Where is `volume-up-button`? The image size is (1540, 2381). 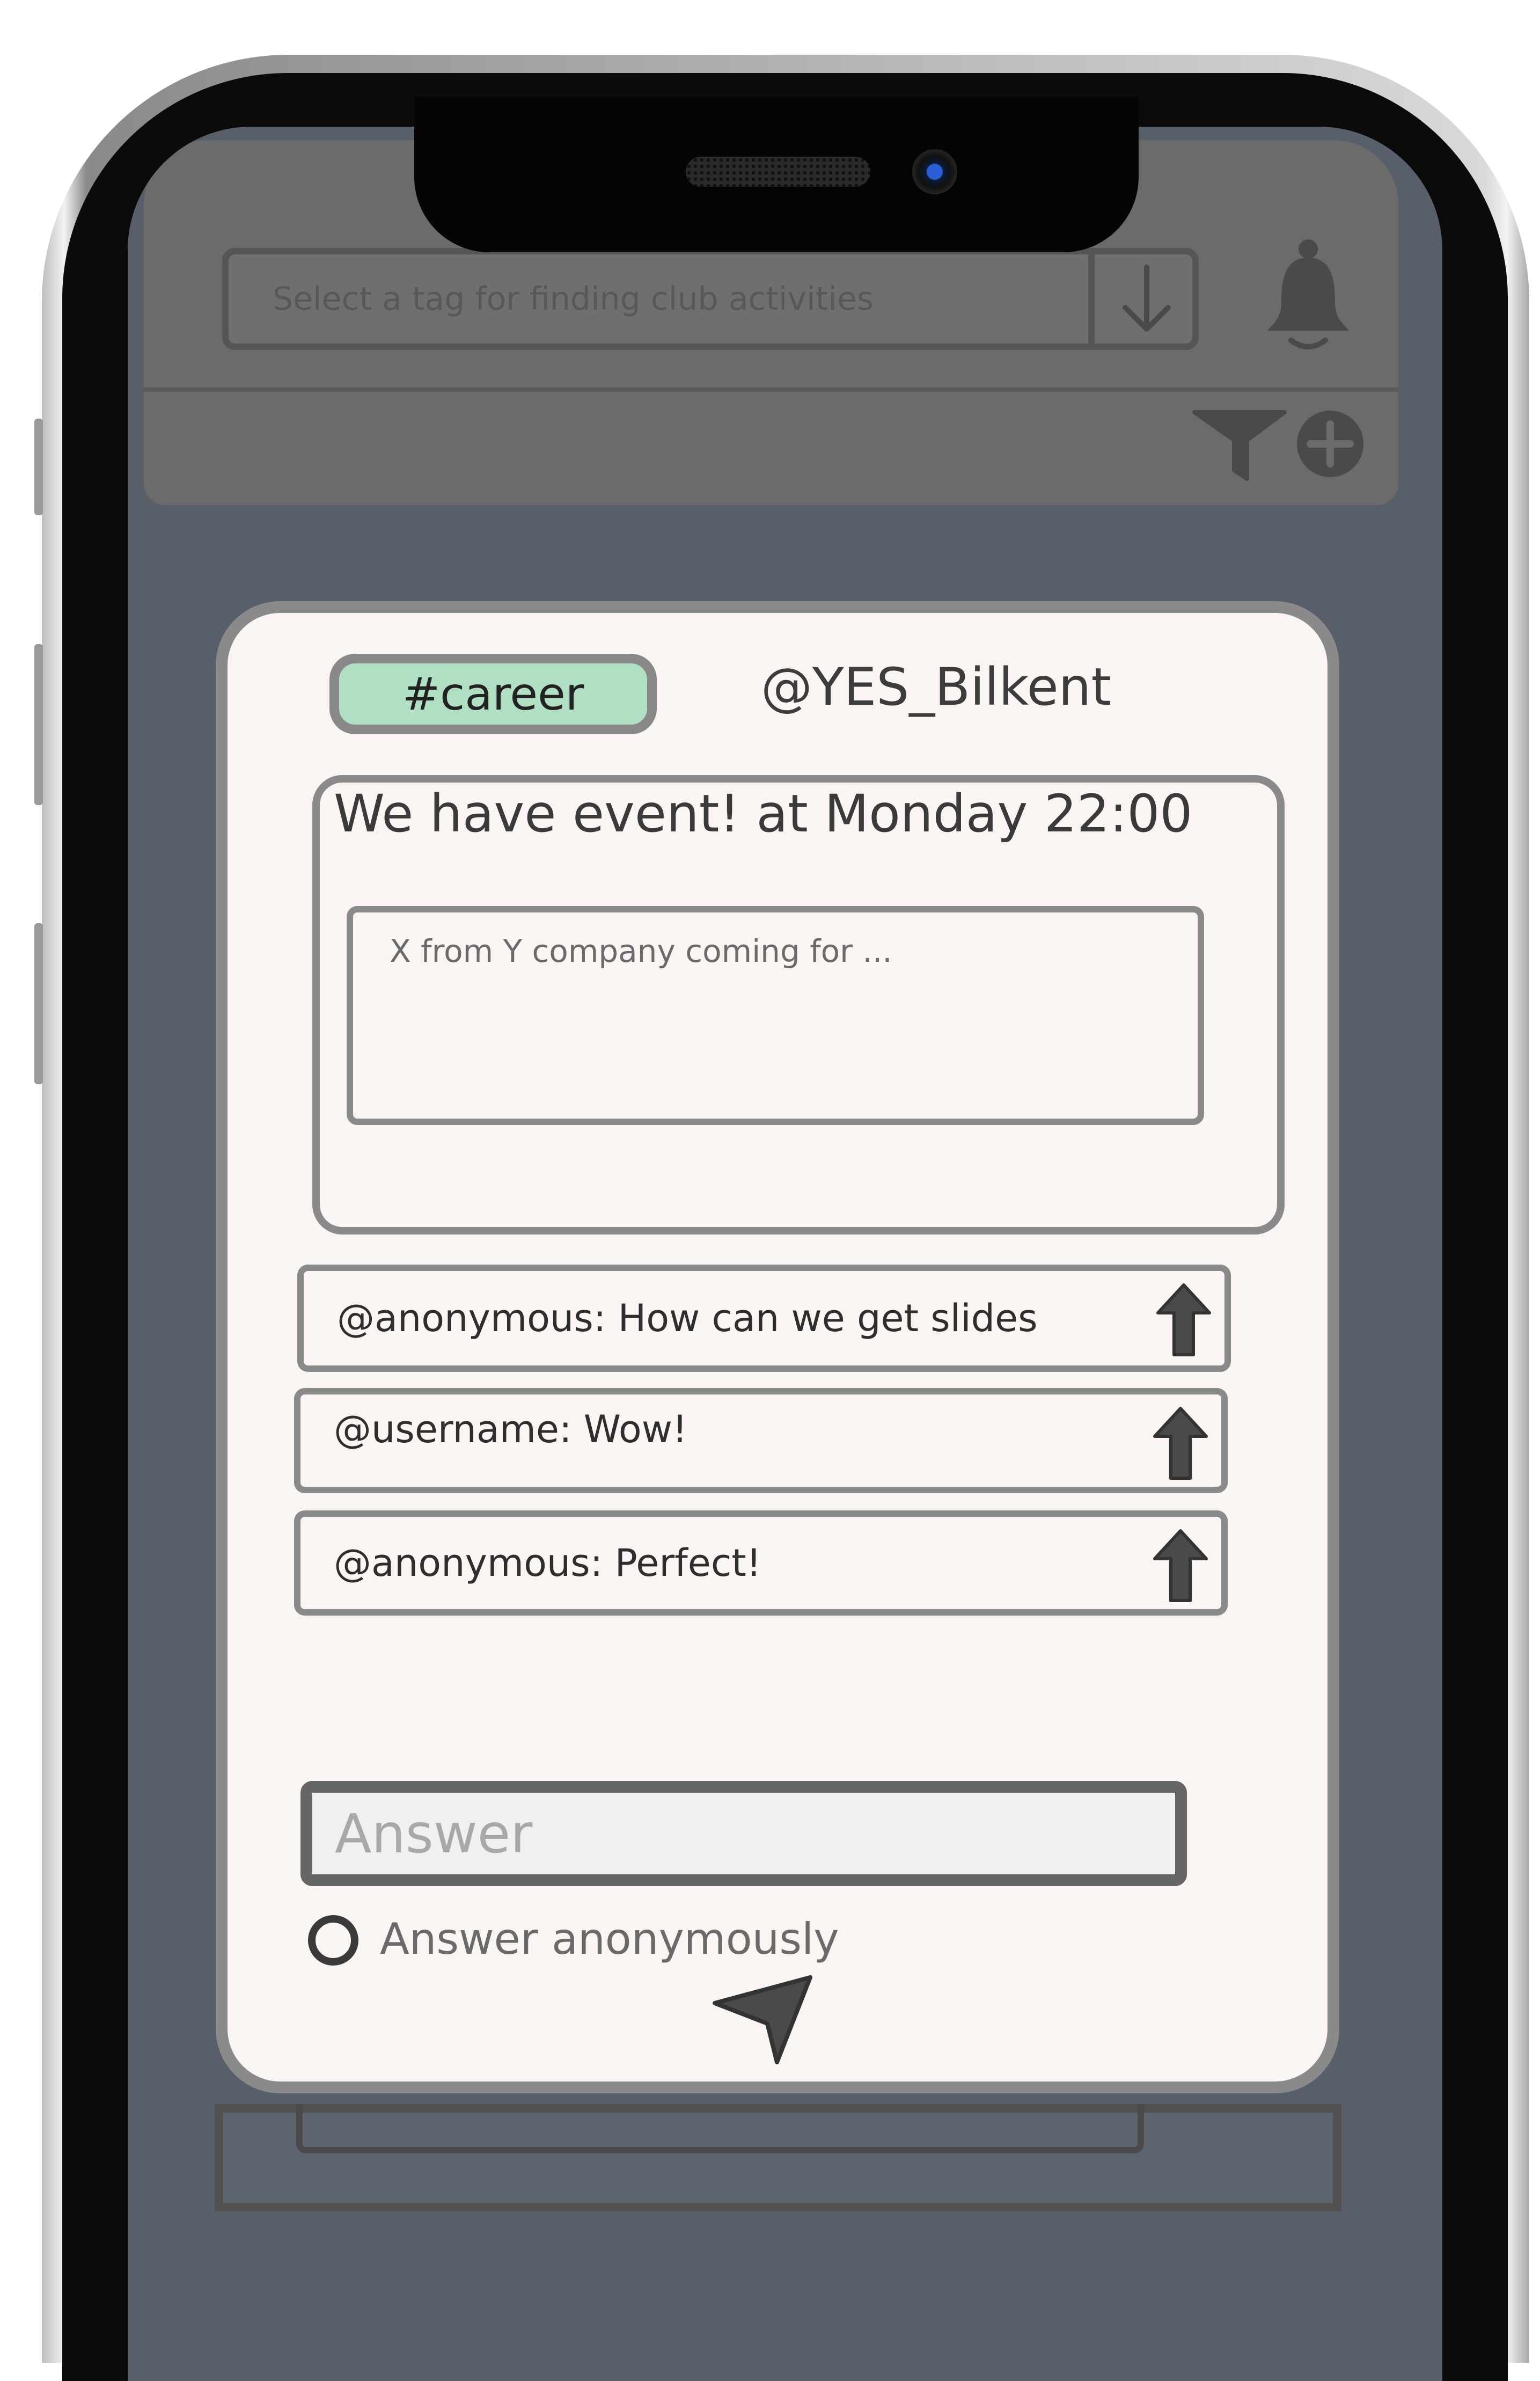 volume-up-button is located at coordinates (38, 724).